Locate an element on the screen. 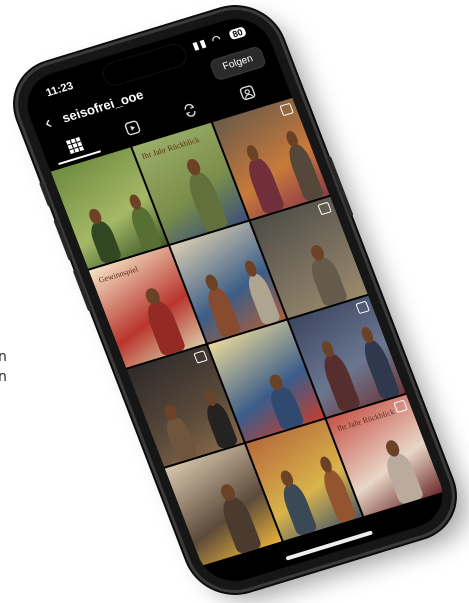 The width and height of the screenshot is (469, 603). grid-icon is located at coordinates (75, 145).